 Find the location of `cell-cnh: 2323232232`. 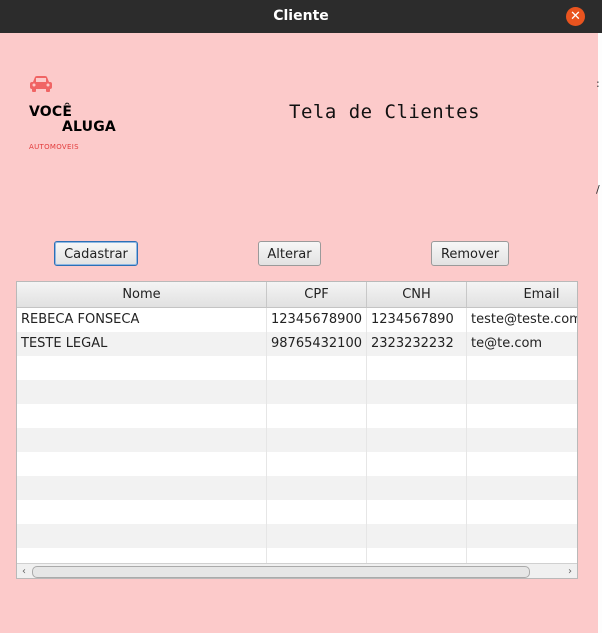

cell-cnh: 2323232232 is located at coordinates (417, 344).